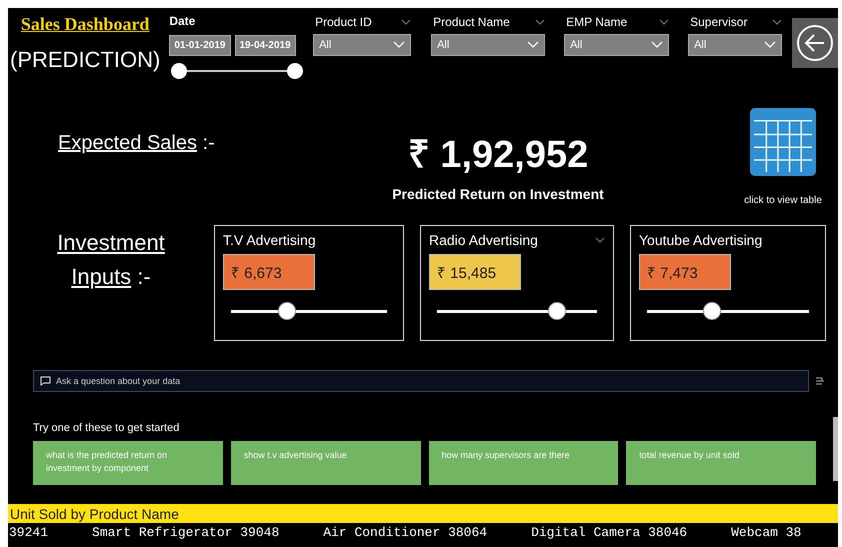 This screenshot has width=842, height=547. What do you see at coordinates (111, 277) in the screenshot?
I see `investment-inputs-label: Inputs :-` at bounding box center [111, 277].